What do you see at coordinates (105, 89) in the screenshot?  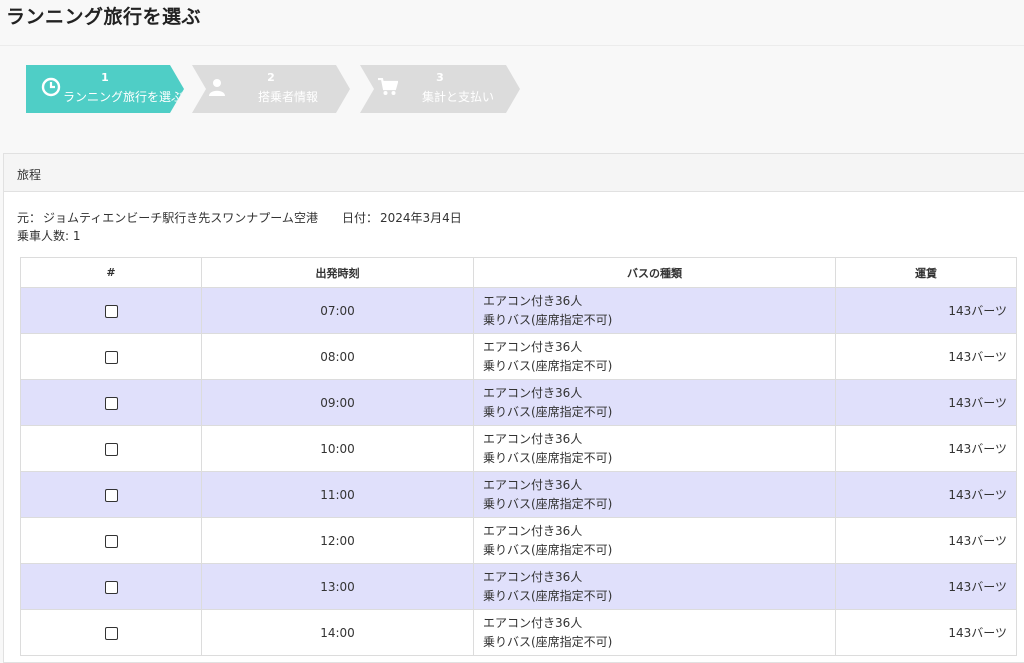 I see `step-select-trip: 1 ランニング旅行を選ぶ` at bounding box center [105, 89].